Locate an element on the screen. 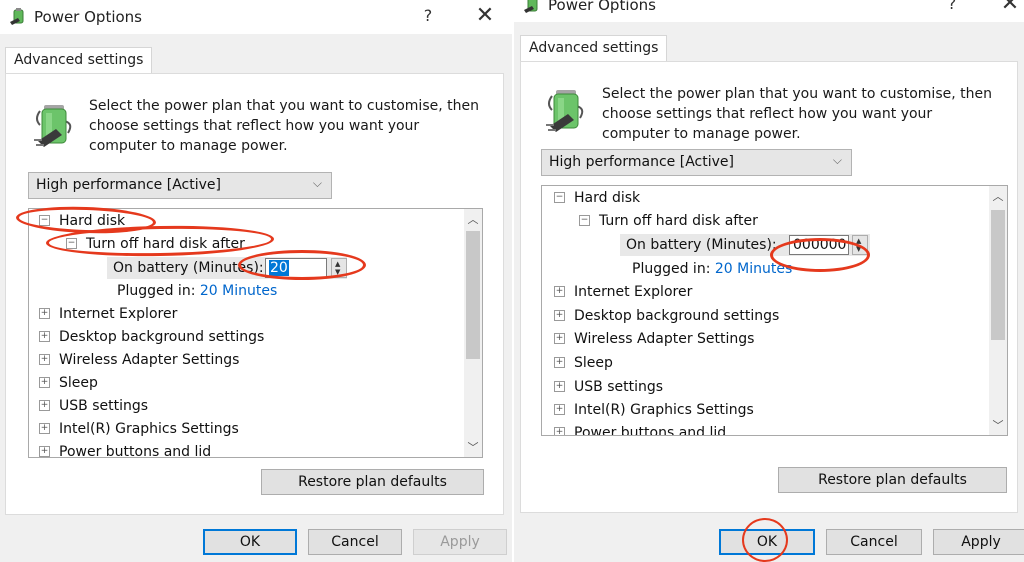 This screenshot has width=1024, height=562. tree-item-label: Turn off hard disk after is located at coordinates (165, 244).